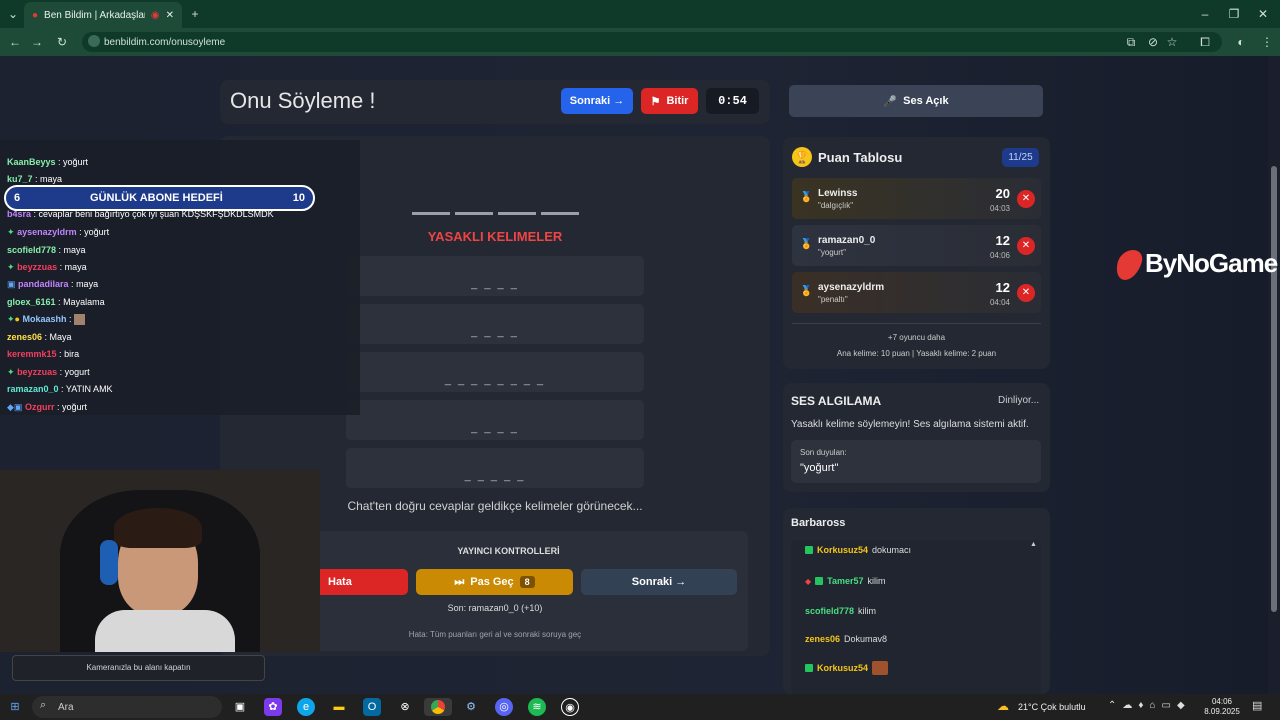 The image size is (1280, 720). I want to click on end-button-label: Bitir, so click(677, 101).